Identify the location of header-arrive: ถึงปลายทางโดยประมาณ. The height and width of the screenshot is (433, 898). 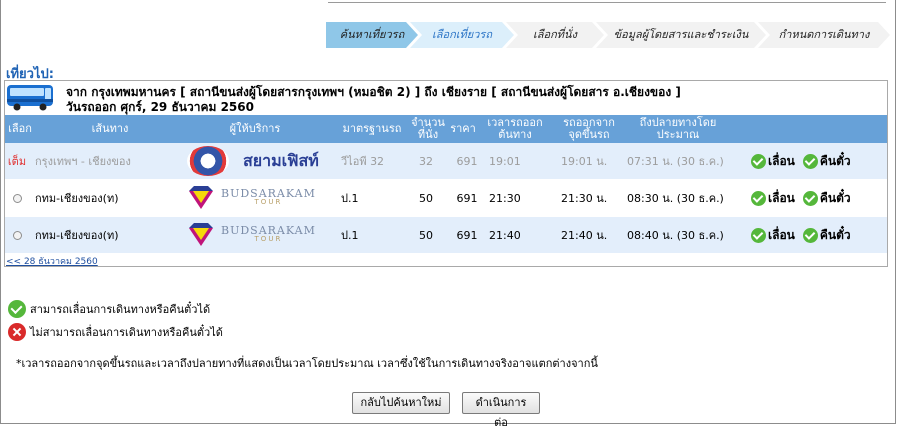
(678, 128).